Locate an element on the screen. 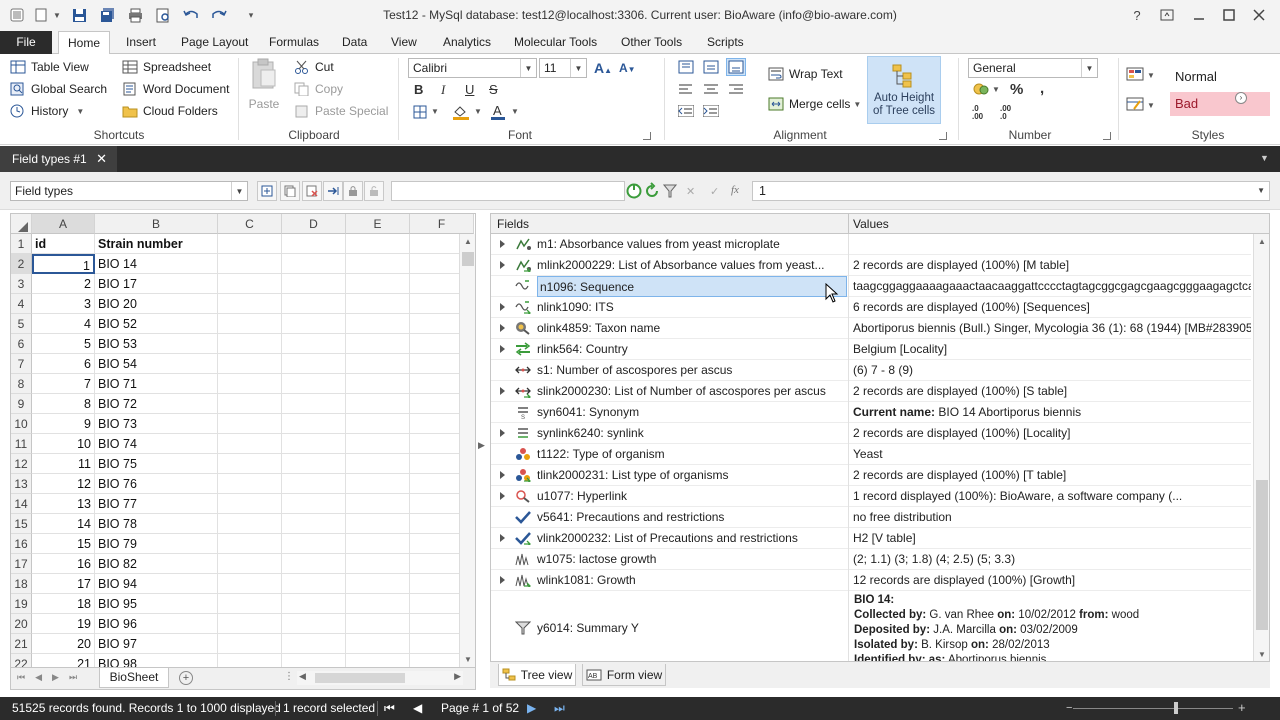 The image size is (1280, 720). alignment-dialog-launcher-icon is located at coordinates (943, 136).